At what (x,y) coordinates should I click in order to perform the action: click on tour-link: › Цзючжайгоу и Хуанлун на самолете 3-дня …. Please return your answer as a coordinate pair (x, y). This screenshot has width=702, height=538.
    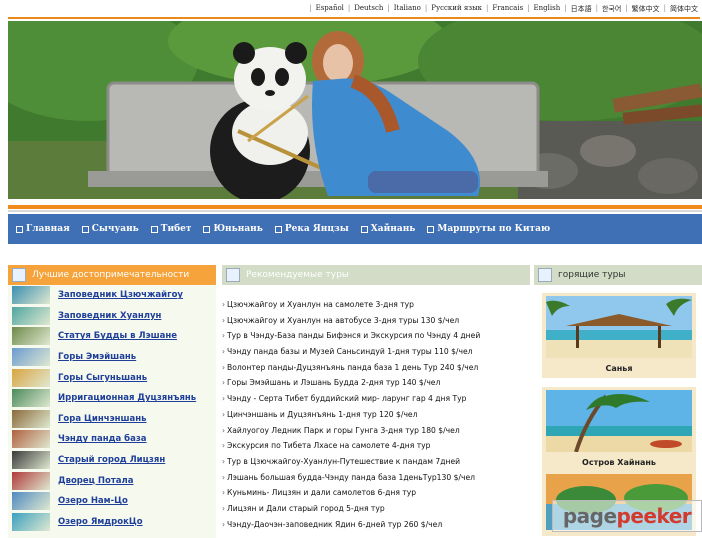
    Looking at the image, I should click on (376, 305).